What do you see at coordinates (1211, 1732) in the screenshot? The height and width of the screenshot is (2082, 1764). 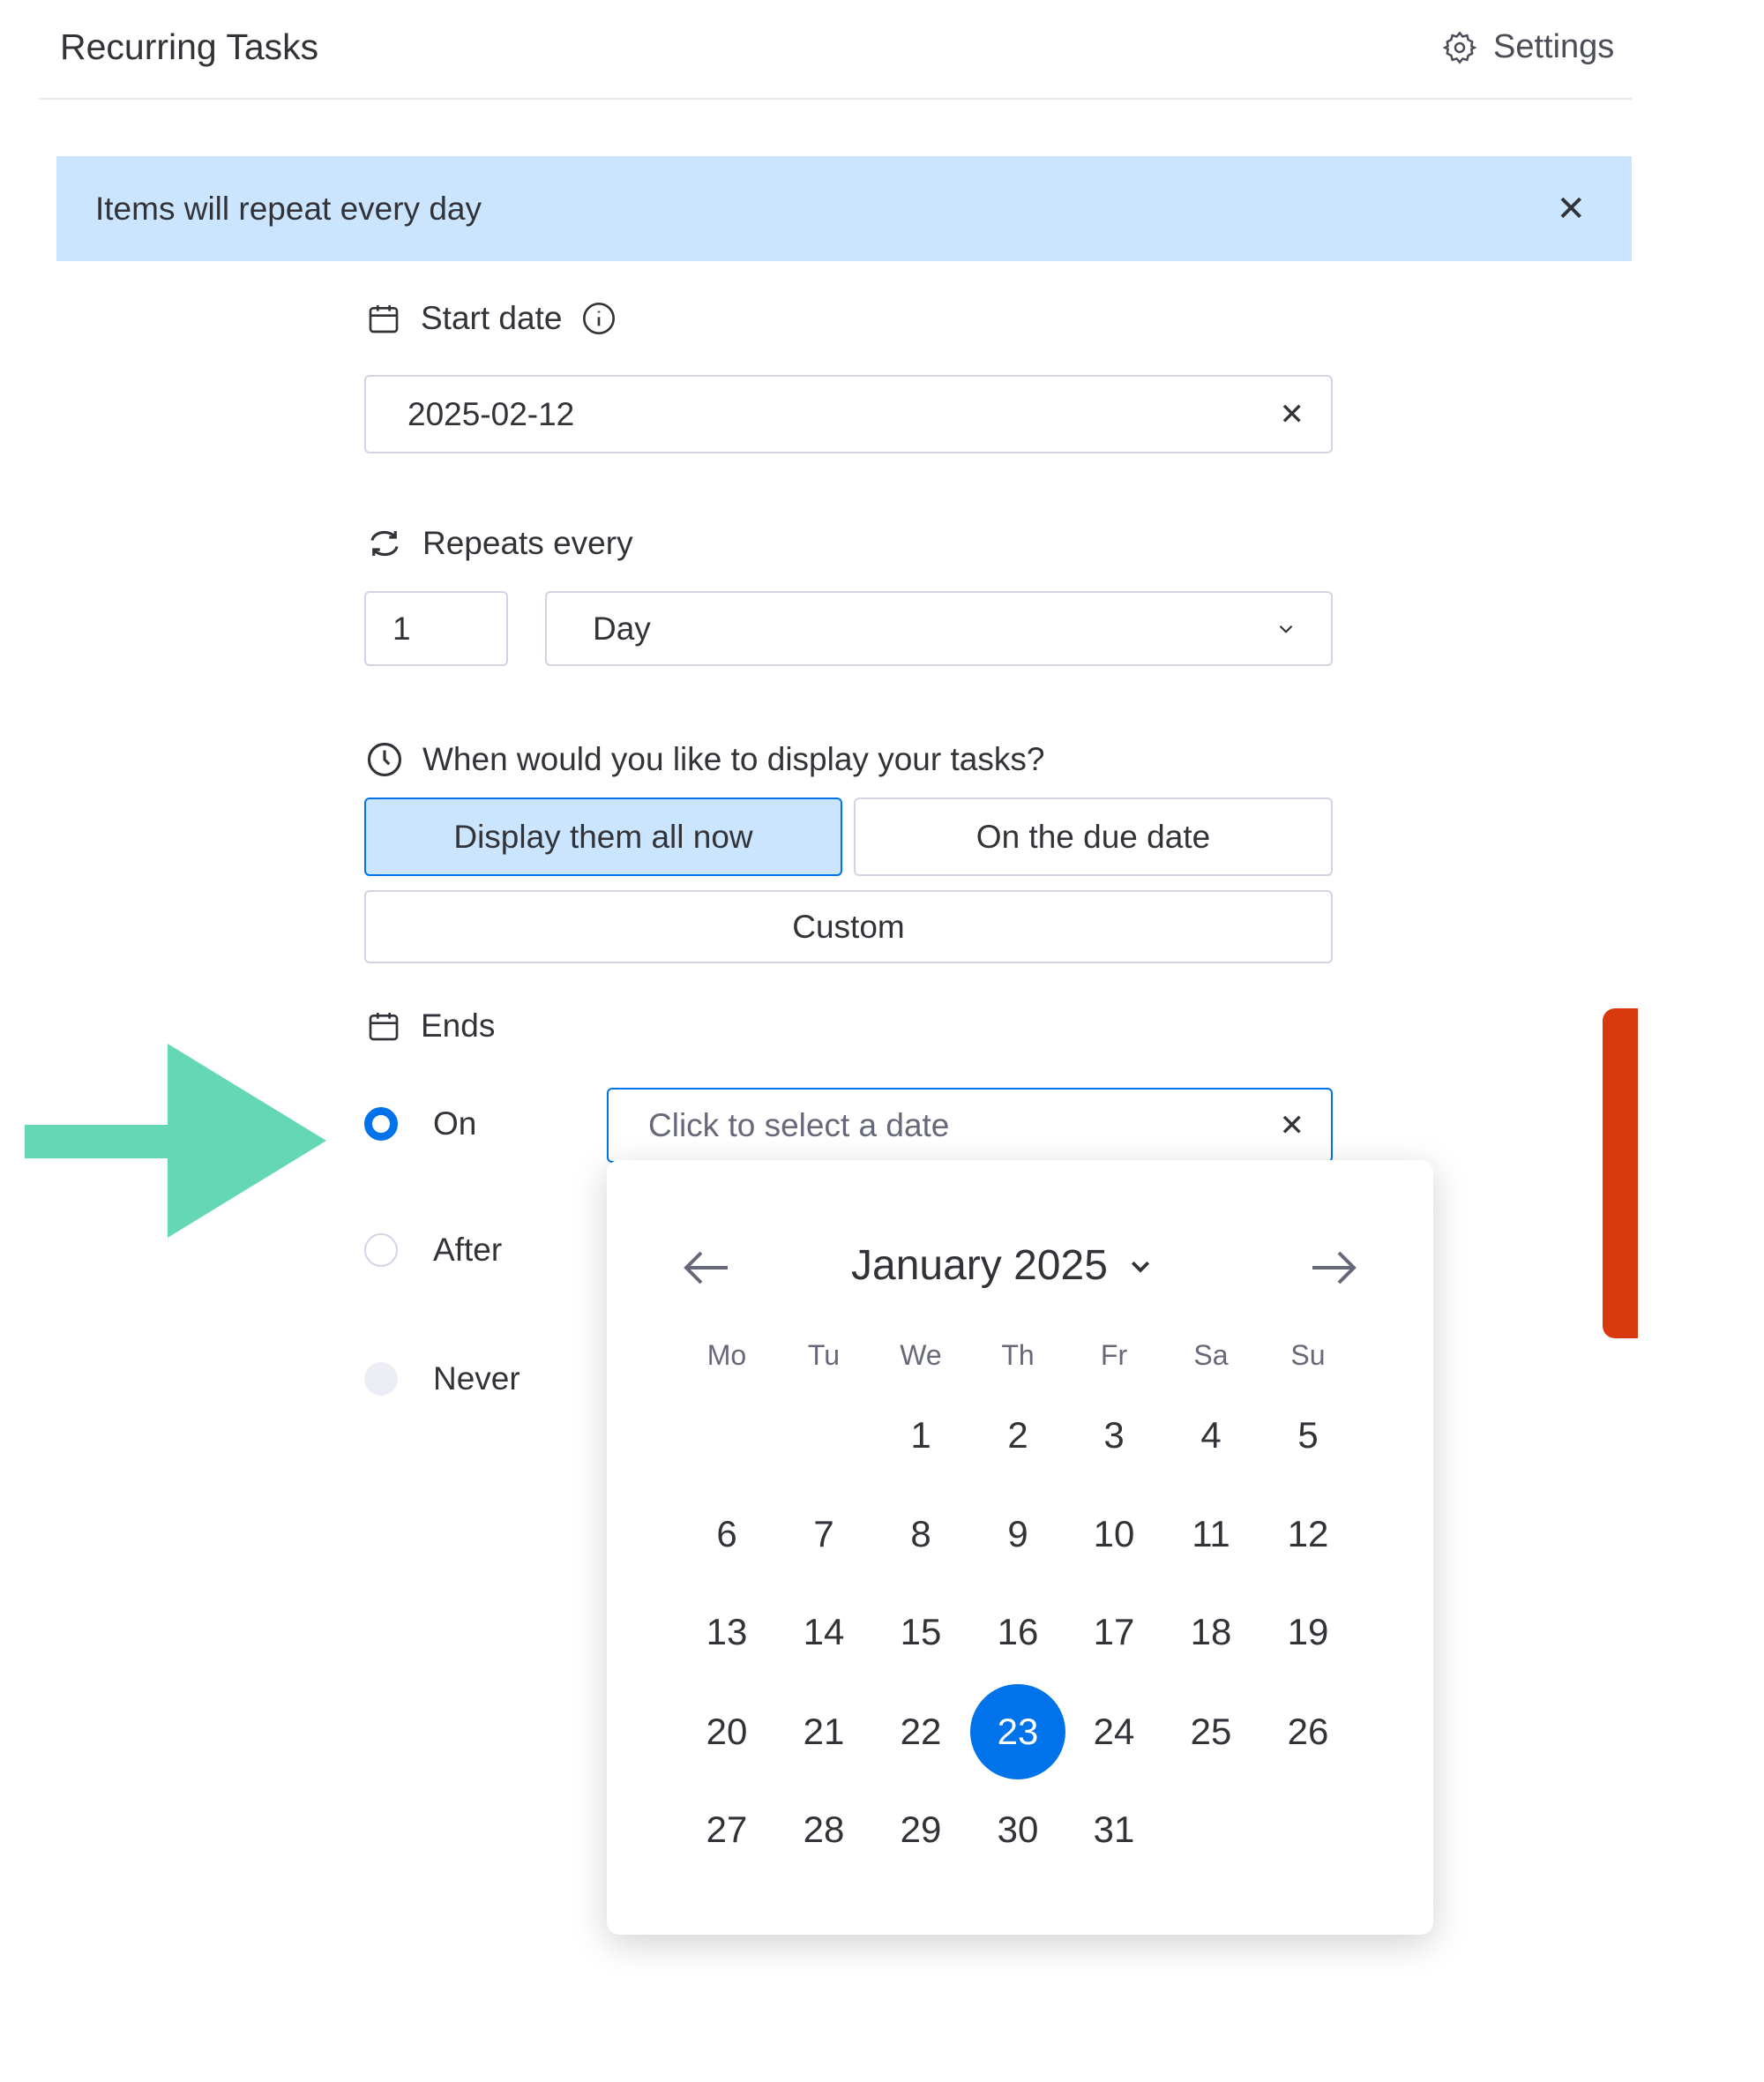 I see `calendar-day: 25` at bounding box center [1211, 1732].